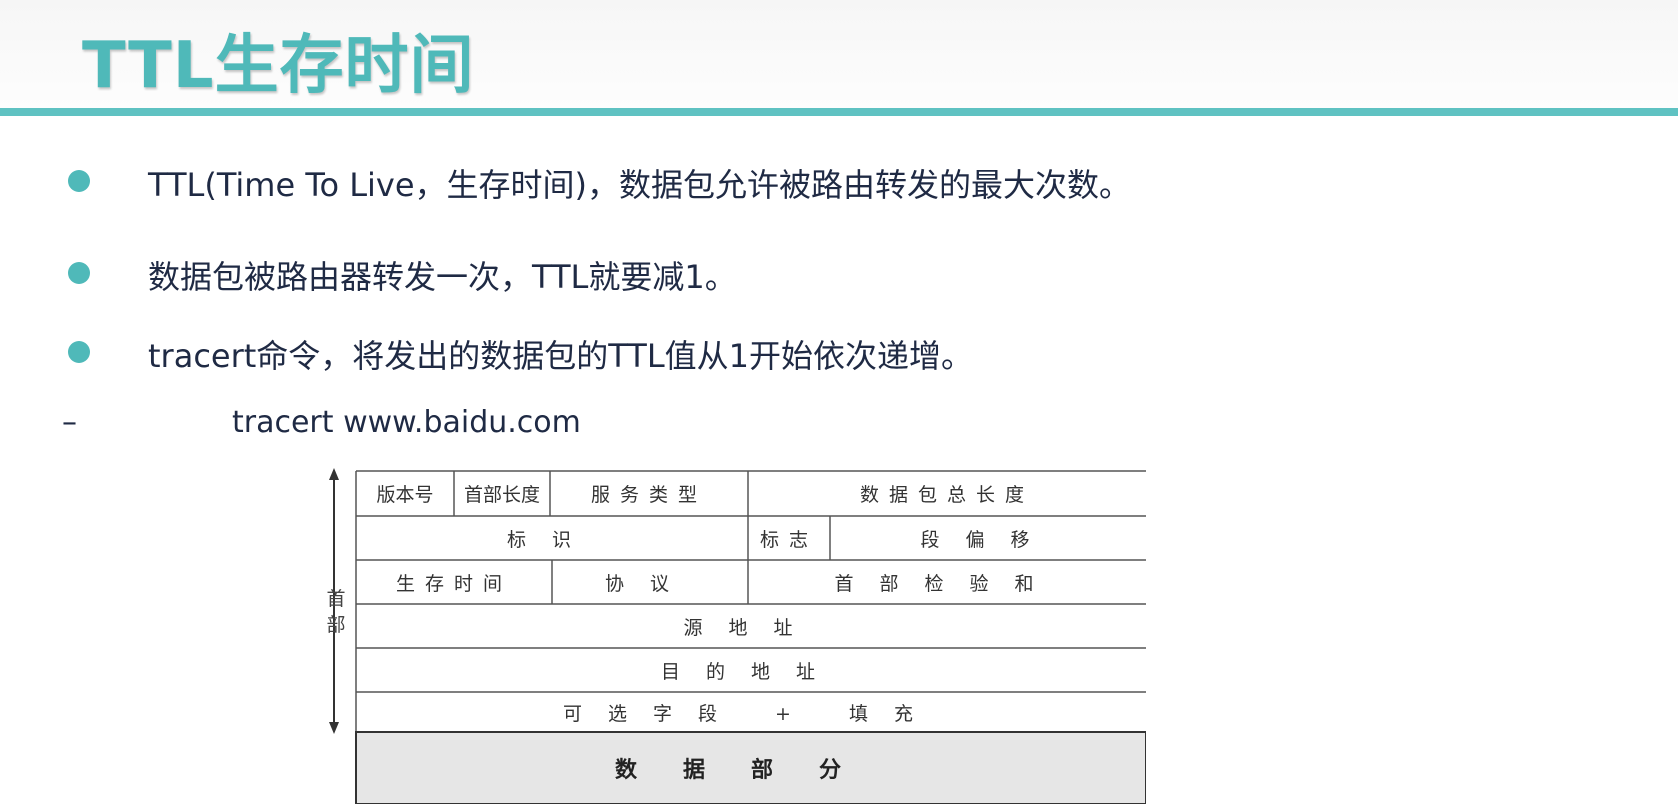 The height and width of the screenshot is (804, 1678). Describe the element at coordinates (751, 713) in the screenshot. I see `field-options-padding: 可选字段 + 填充` at that location.